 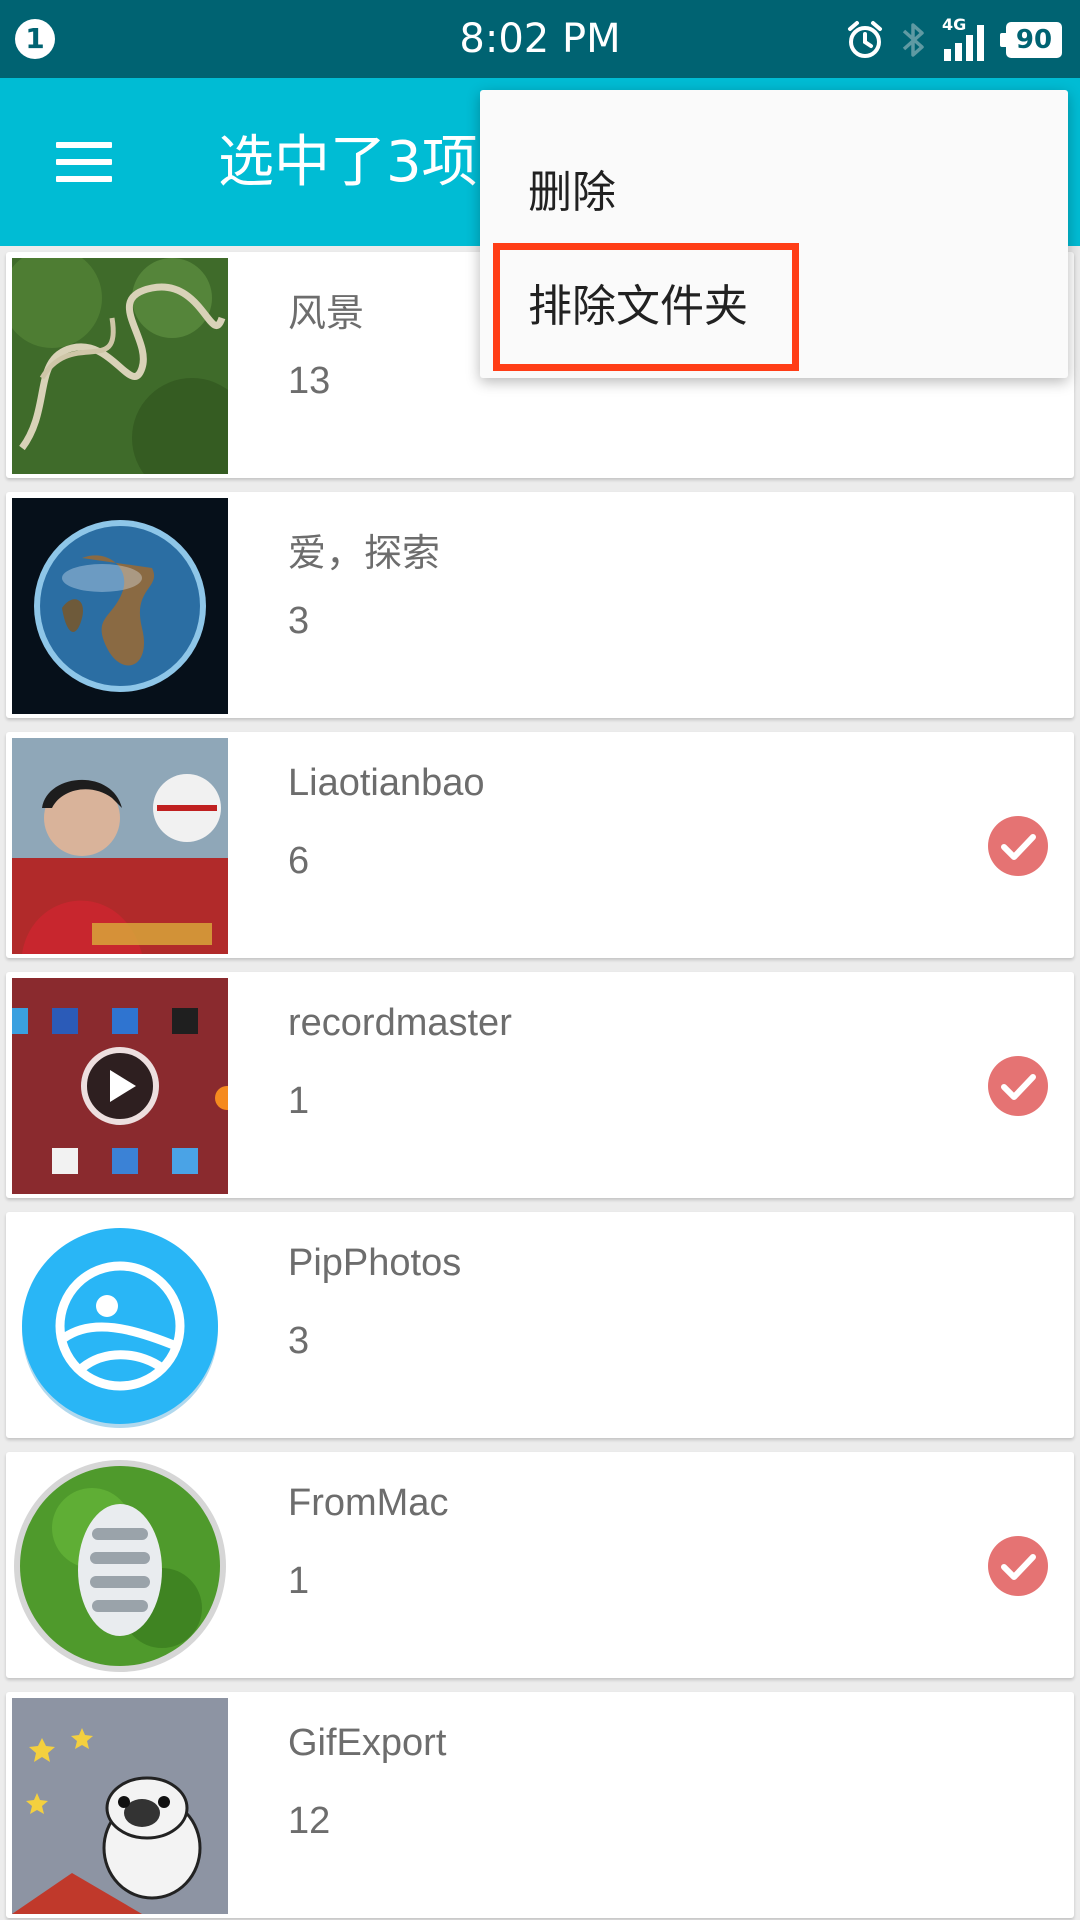 What do you see at coordinates (120, 1086) in the screenshot?
I see `video-screen-recording-thumbnail` at bounding box center [120, 1086].